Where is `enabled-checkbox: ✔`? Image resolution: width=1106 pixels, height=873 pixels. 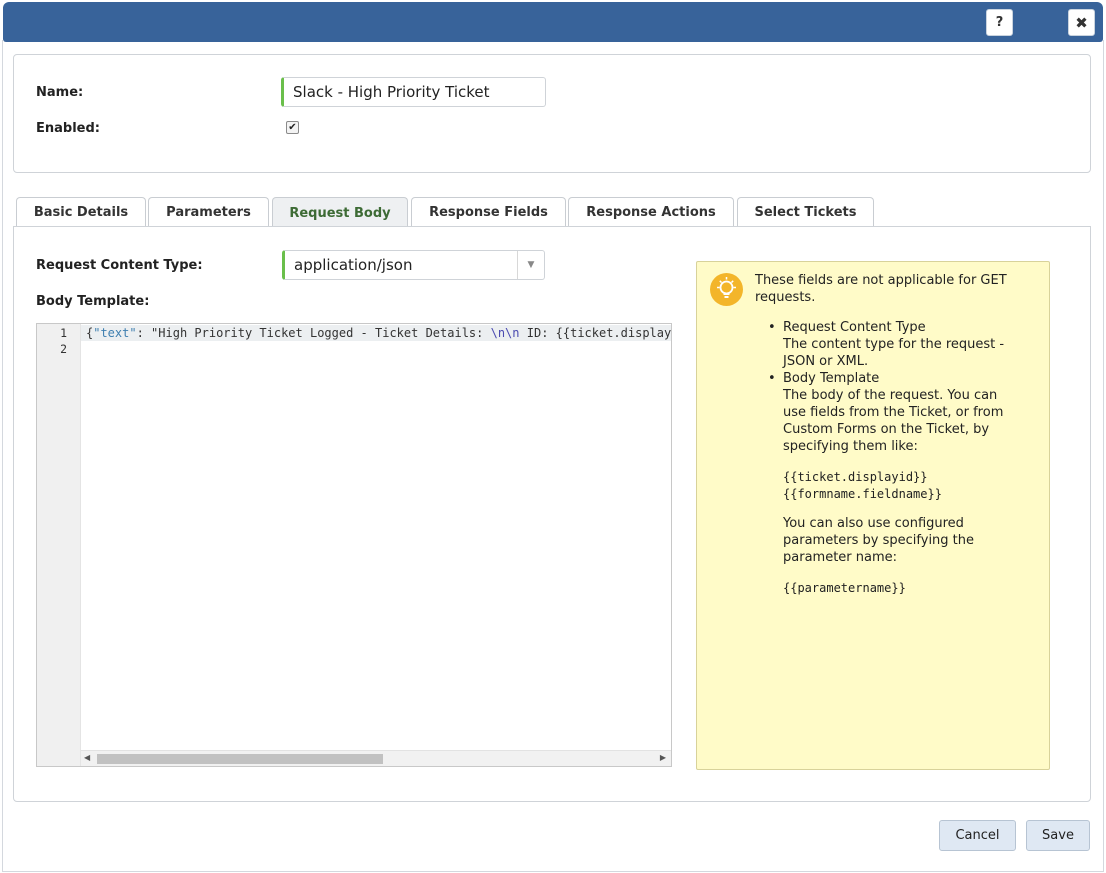
enabled-checkbox: ✔ is located at coordinates (292, 127).